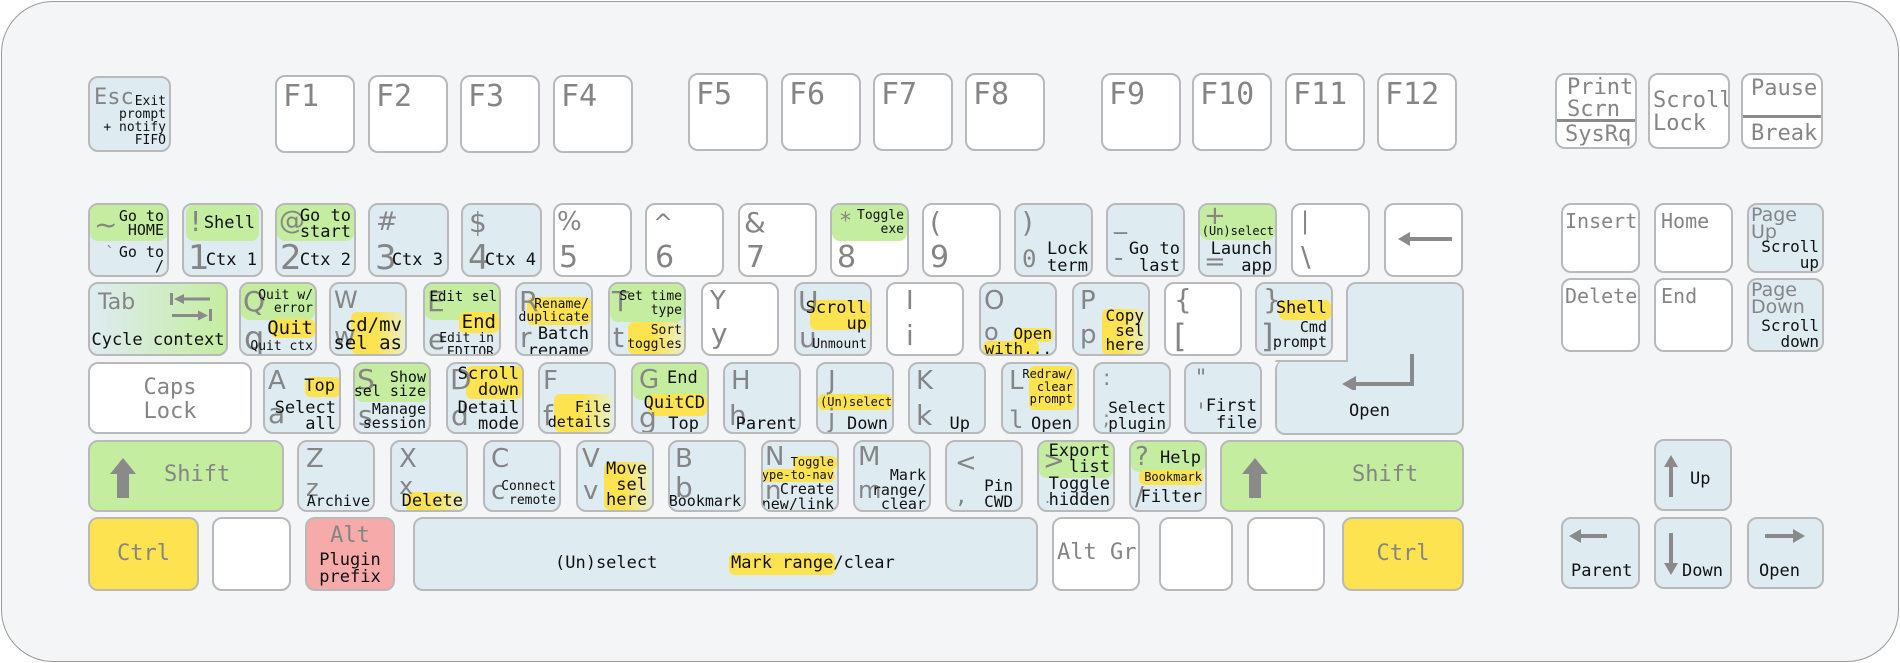  Describe the element at coordinates (170, 398) in the screenshot. I see `key-capslock: Caps Lock` at that location.